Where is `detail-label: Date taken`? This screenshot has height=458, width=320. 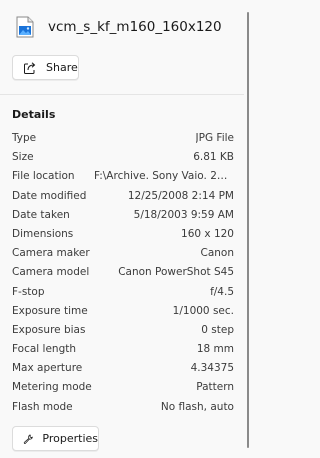 detail-label: Date taken is located at coordinates (41, 214).